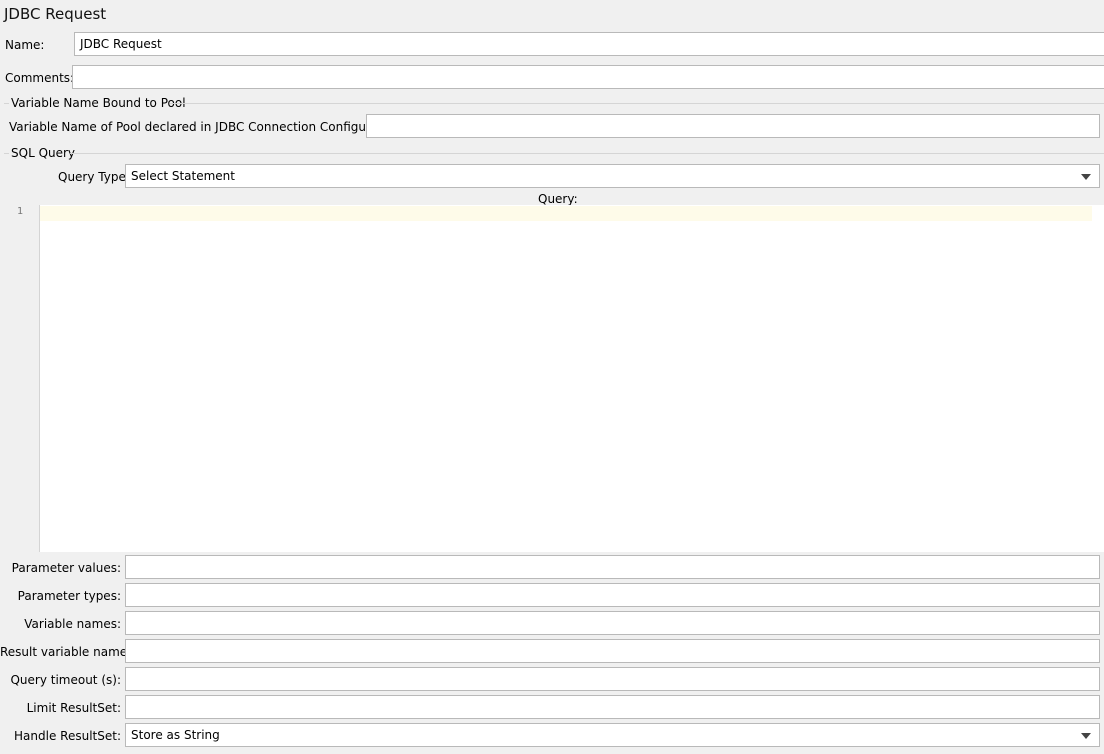 The width and height of the screenshot is (1104, 754). What do you see at coordinates (65, 680) in the screenshot?
I see `query-timeout-label: Query timeout (s):` at bounding box center [65, 680].